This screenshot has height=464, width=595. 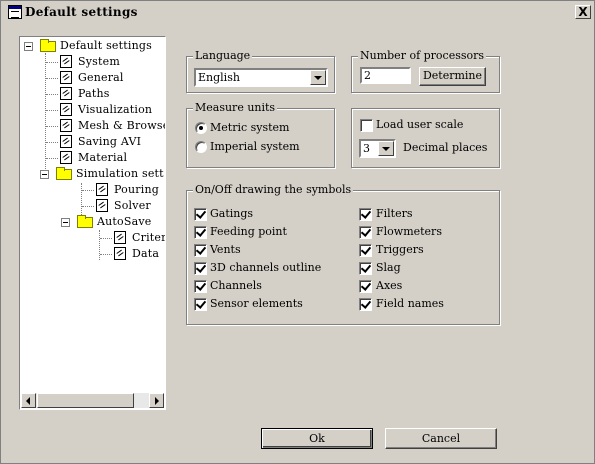 I want to click on imperial-radio-label: Imperial system, so click(x=255, y=146).